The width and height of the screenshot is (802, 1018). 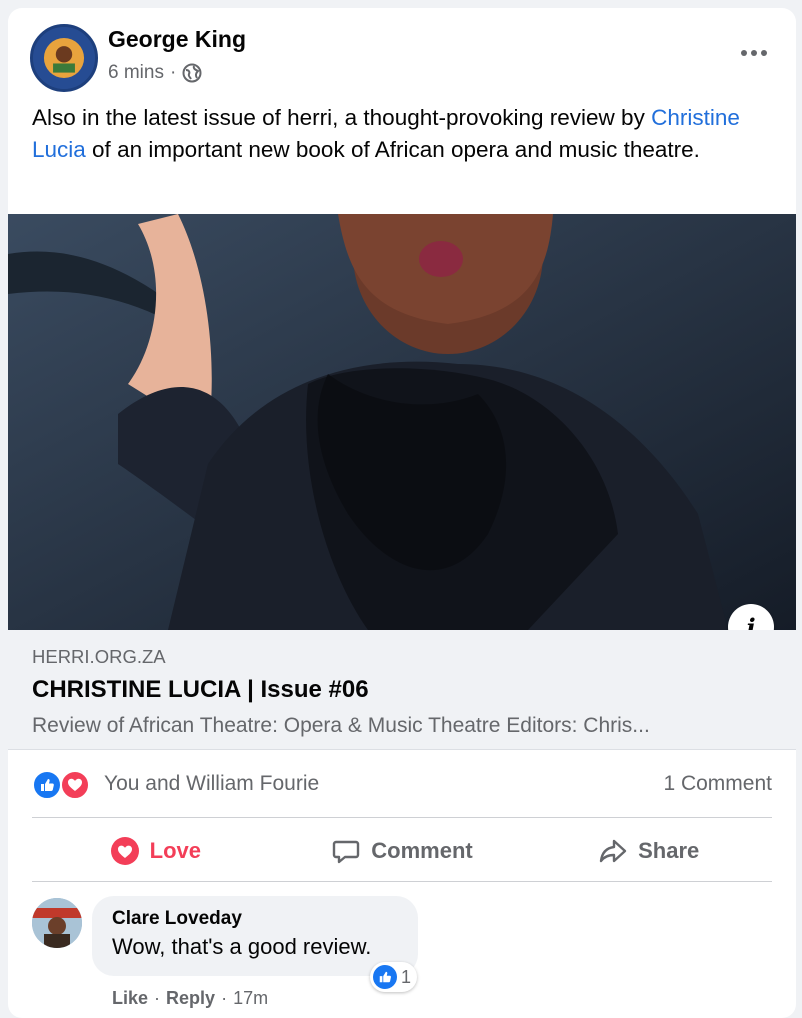 What do you see at coordinates (717, 784) in the screenshot?
I see `comment-count: 1 Comment` at bounding box center [717, 784].